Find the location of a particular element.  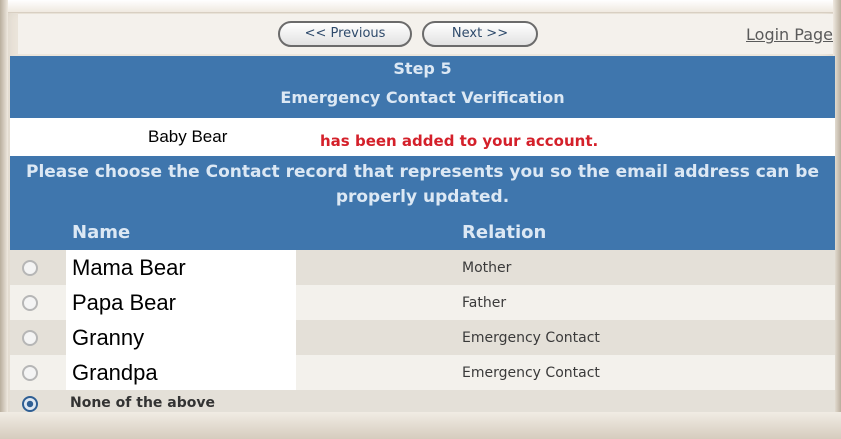

login-page-link: Login Page is located at coordinates (789, 34).